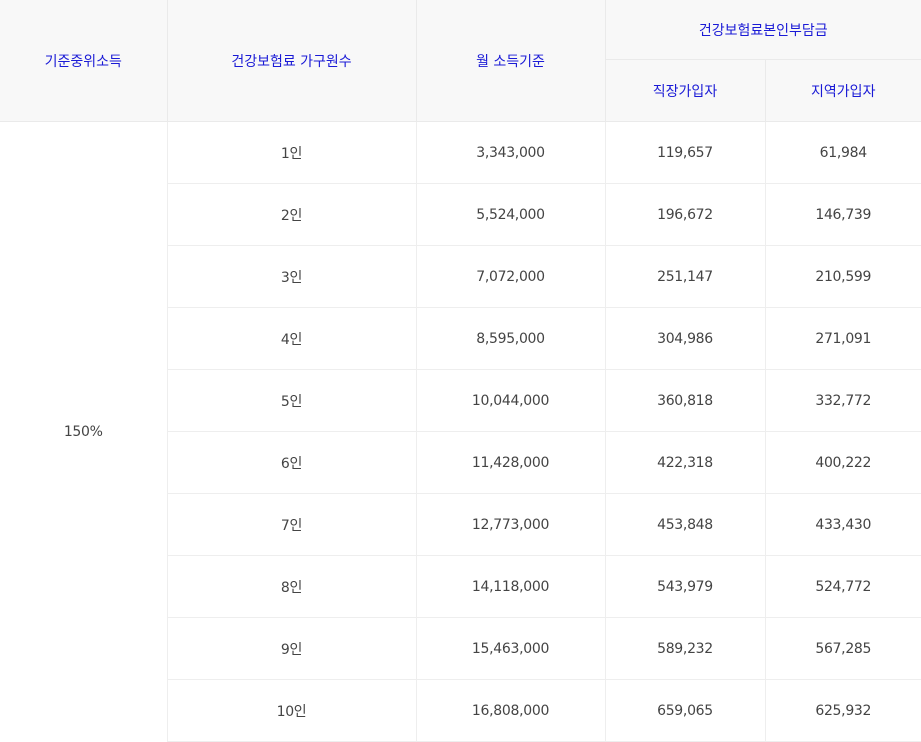  Describe the element at coordinates (843, 276) in the screenshot. I see `regional-cell: 210,599` at that location.